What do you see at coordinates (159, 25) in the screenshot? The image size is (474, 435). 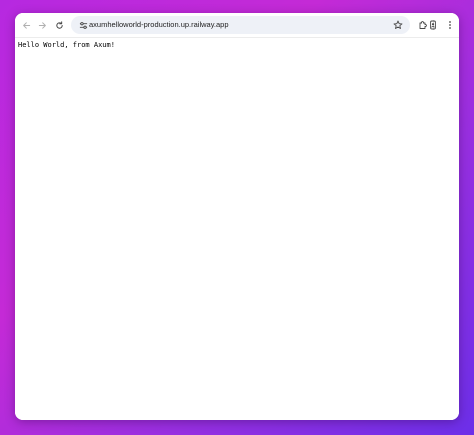 I see `url-text: axumhelloworld-production.up.railway.app` at bounding box center [159, 25].